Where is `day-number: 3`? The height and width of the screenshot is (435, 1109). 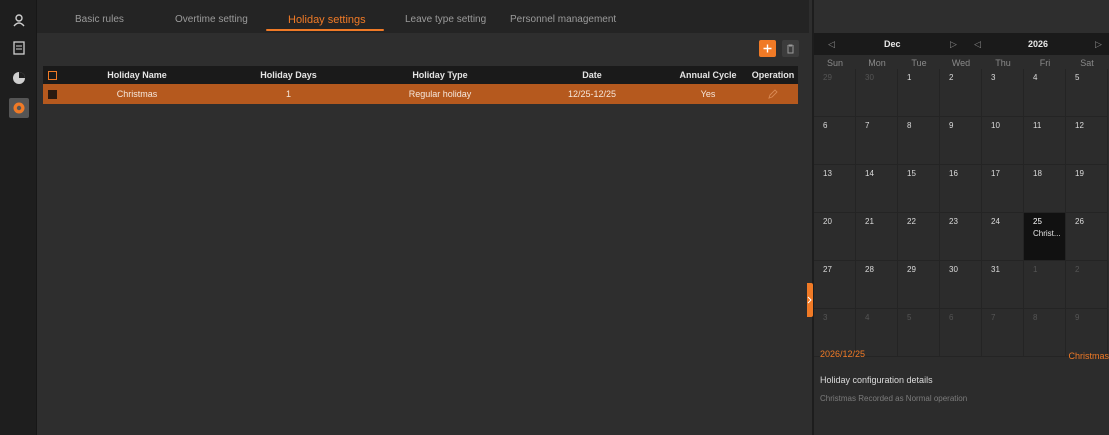 day-number: 3 is located at coordinates (993, 77).